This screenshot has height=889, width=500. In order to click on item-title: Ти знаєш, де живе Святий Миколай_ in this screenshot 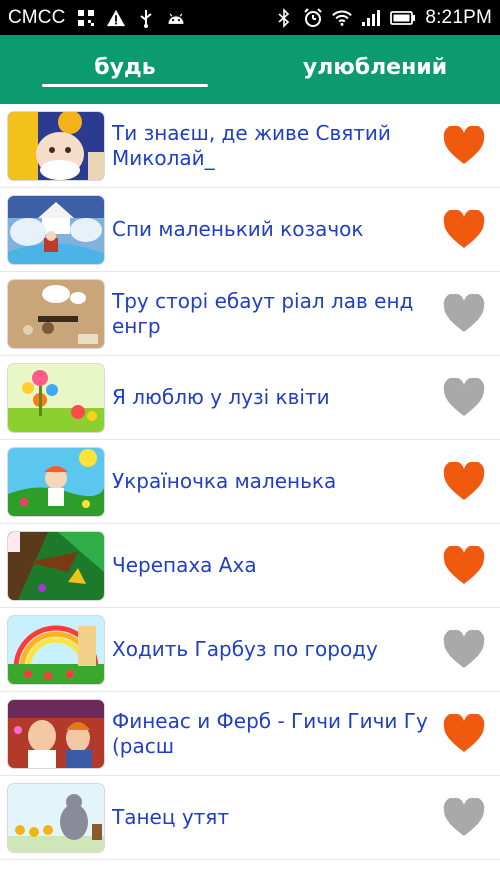, I will do `click(251, 145)`.